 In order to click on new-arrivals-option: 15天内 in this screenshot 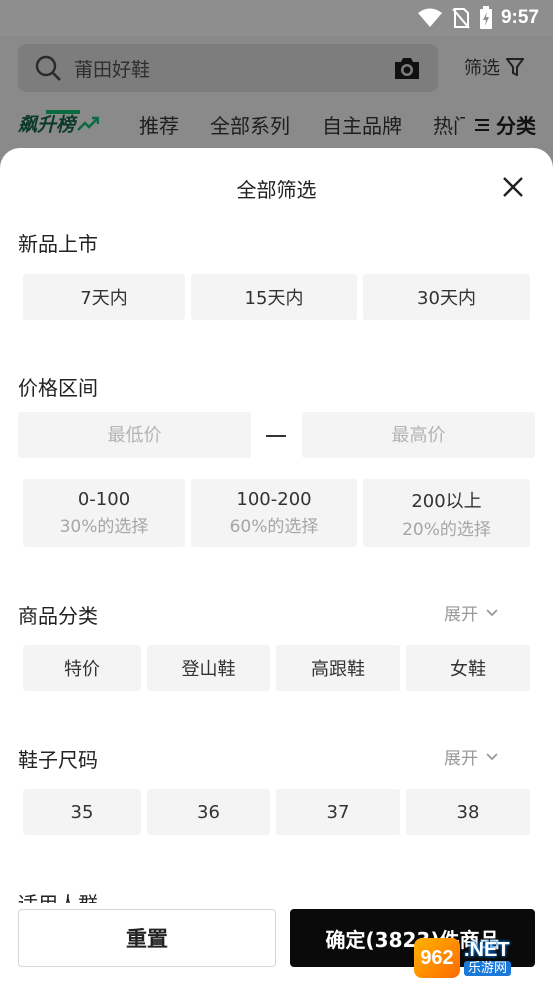, I will do `click(274, 297)`.